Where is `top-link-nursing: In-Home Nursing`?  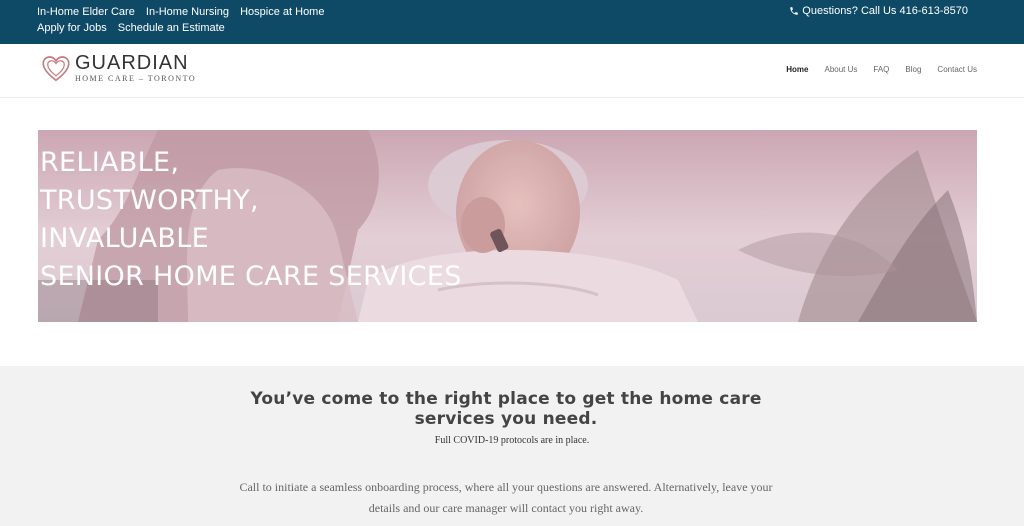
top-link-nursing: In-Home Nursing is located at coordinates (187, 12).